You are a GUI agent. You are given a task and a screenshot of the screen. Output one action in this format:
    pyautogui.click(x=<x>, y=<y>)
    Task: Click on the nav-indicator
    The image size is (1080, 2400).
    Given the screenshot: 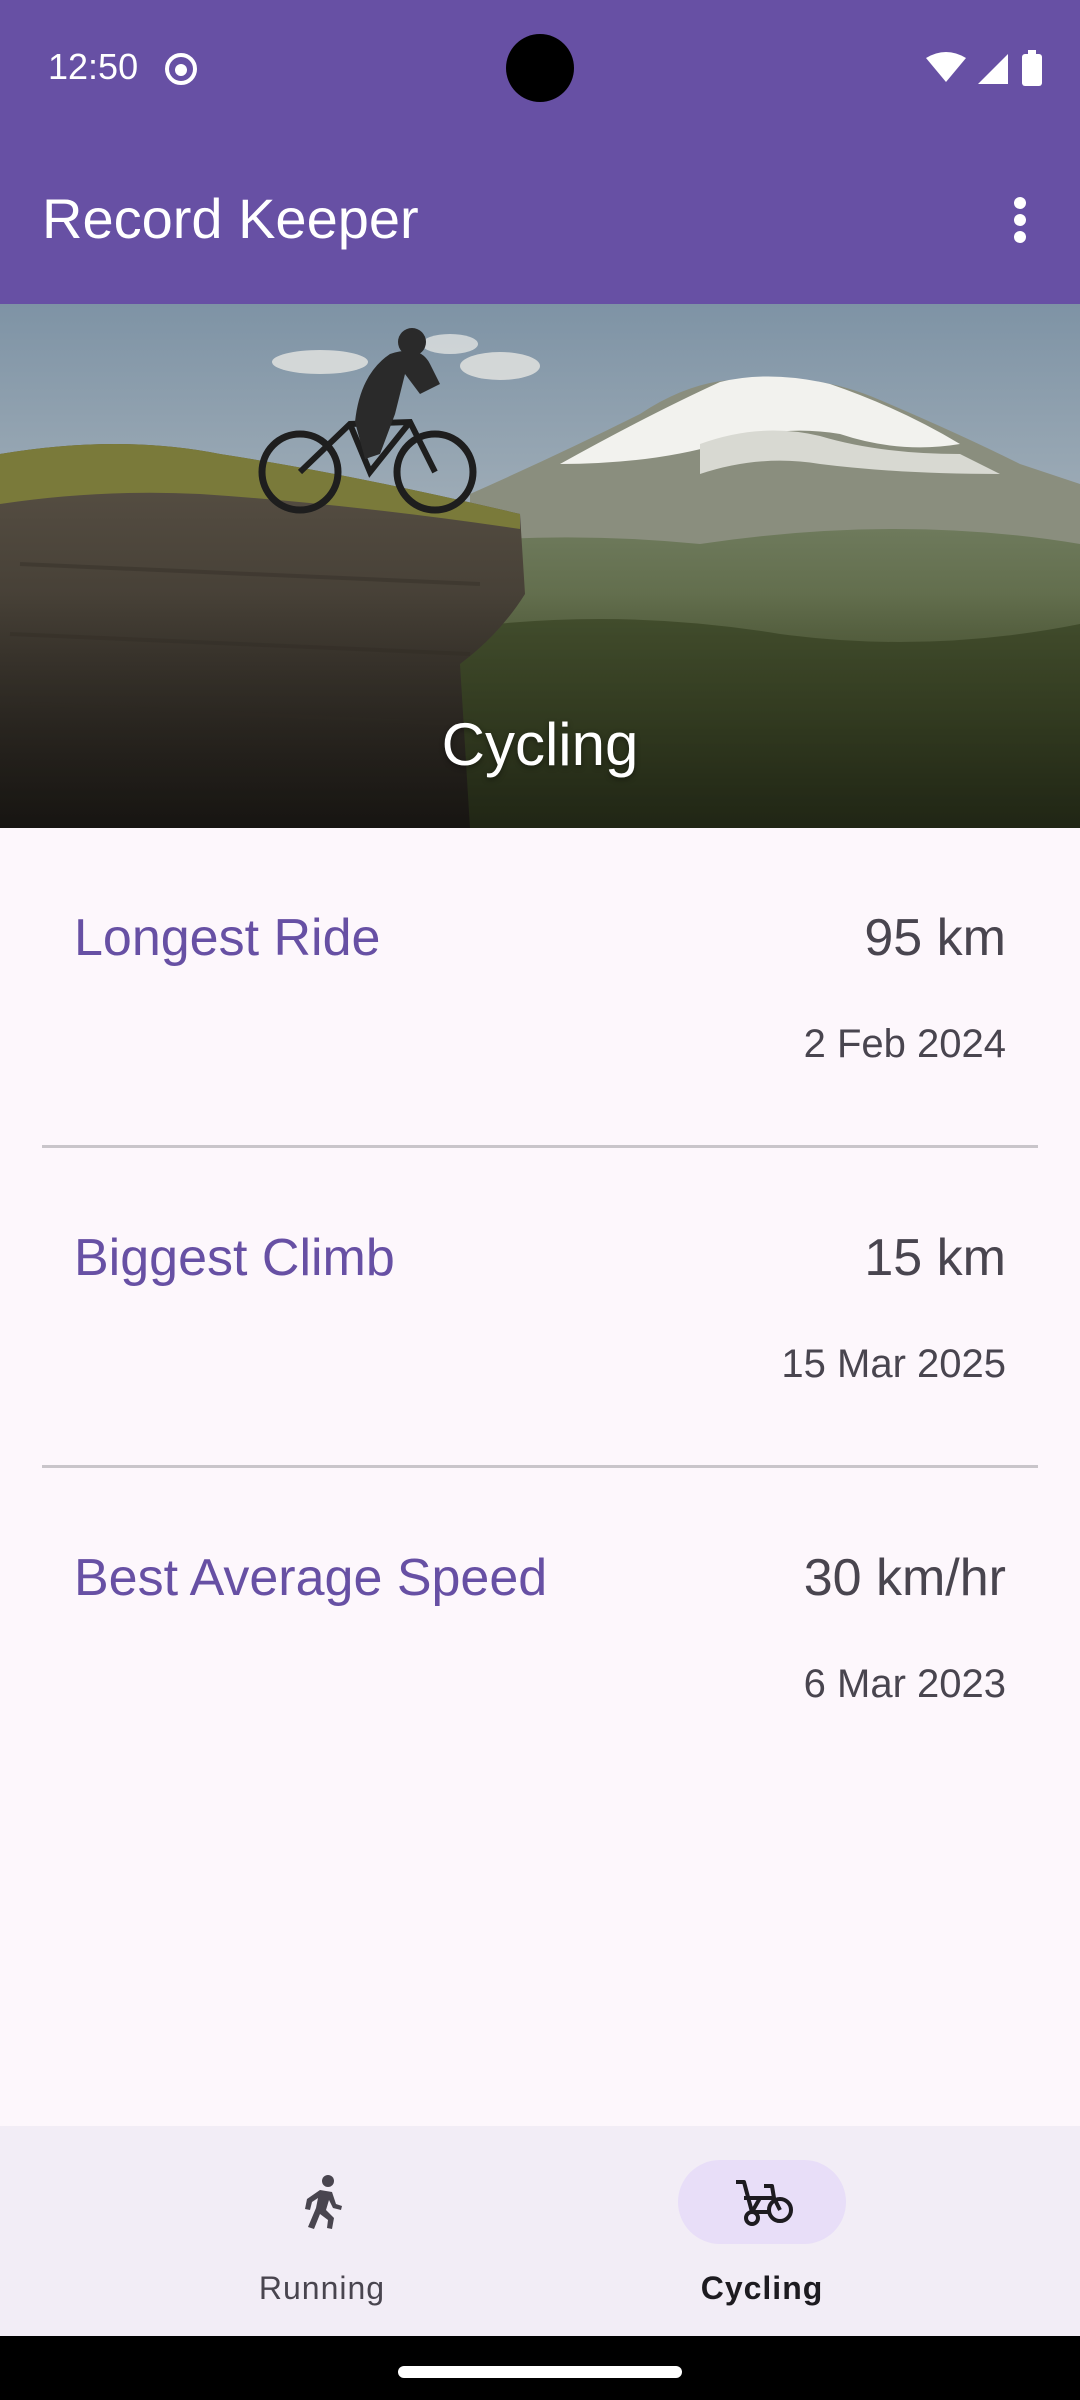 What is the action you would take?
    pyautogui.click(x=322, y=2202)
    